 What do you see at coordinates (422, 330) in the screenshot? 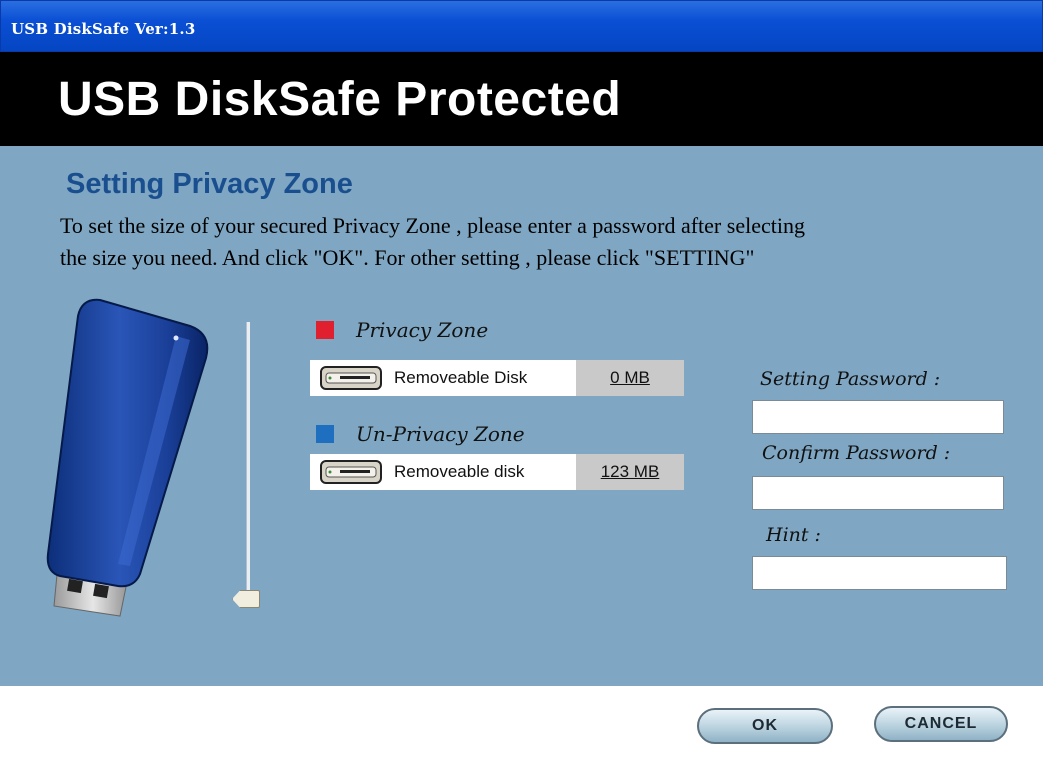
I see `privacy-zone-label: Privacy Zone` at bounding box center [422, 330].